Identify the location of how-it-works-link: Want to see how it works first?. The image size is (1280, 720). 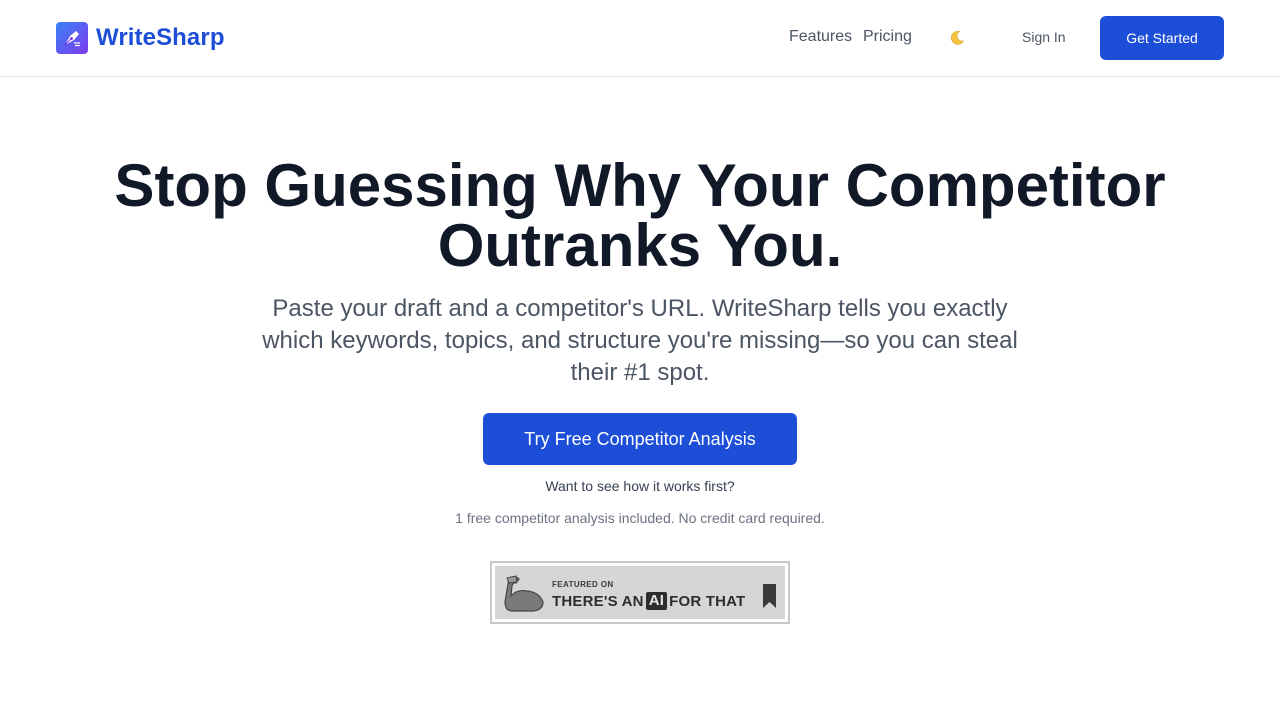
(640, 486).